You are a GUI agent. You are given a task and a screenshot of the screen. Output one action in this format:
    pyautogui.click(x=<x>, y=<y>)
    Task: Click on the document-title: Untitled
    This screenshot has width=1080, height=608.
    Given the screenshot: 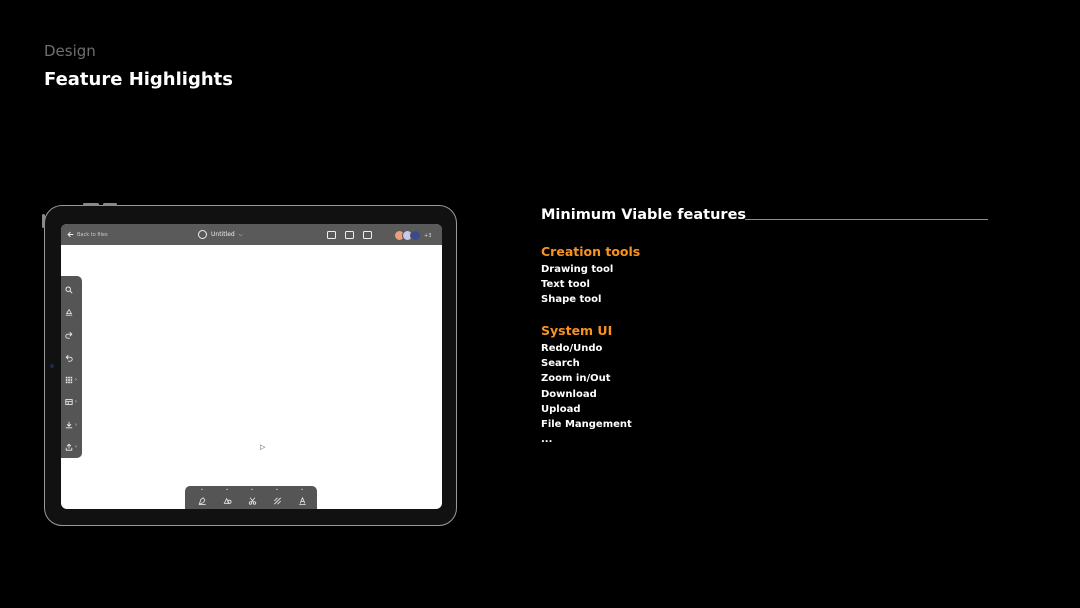 What is the action you would take?
    pyautogui.click(x=223, y=234)
    